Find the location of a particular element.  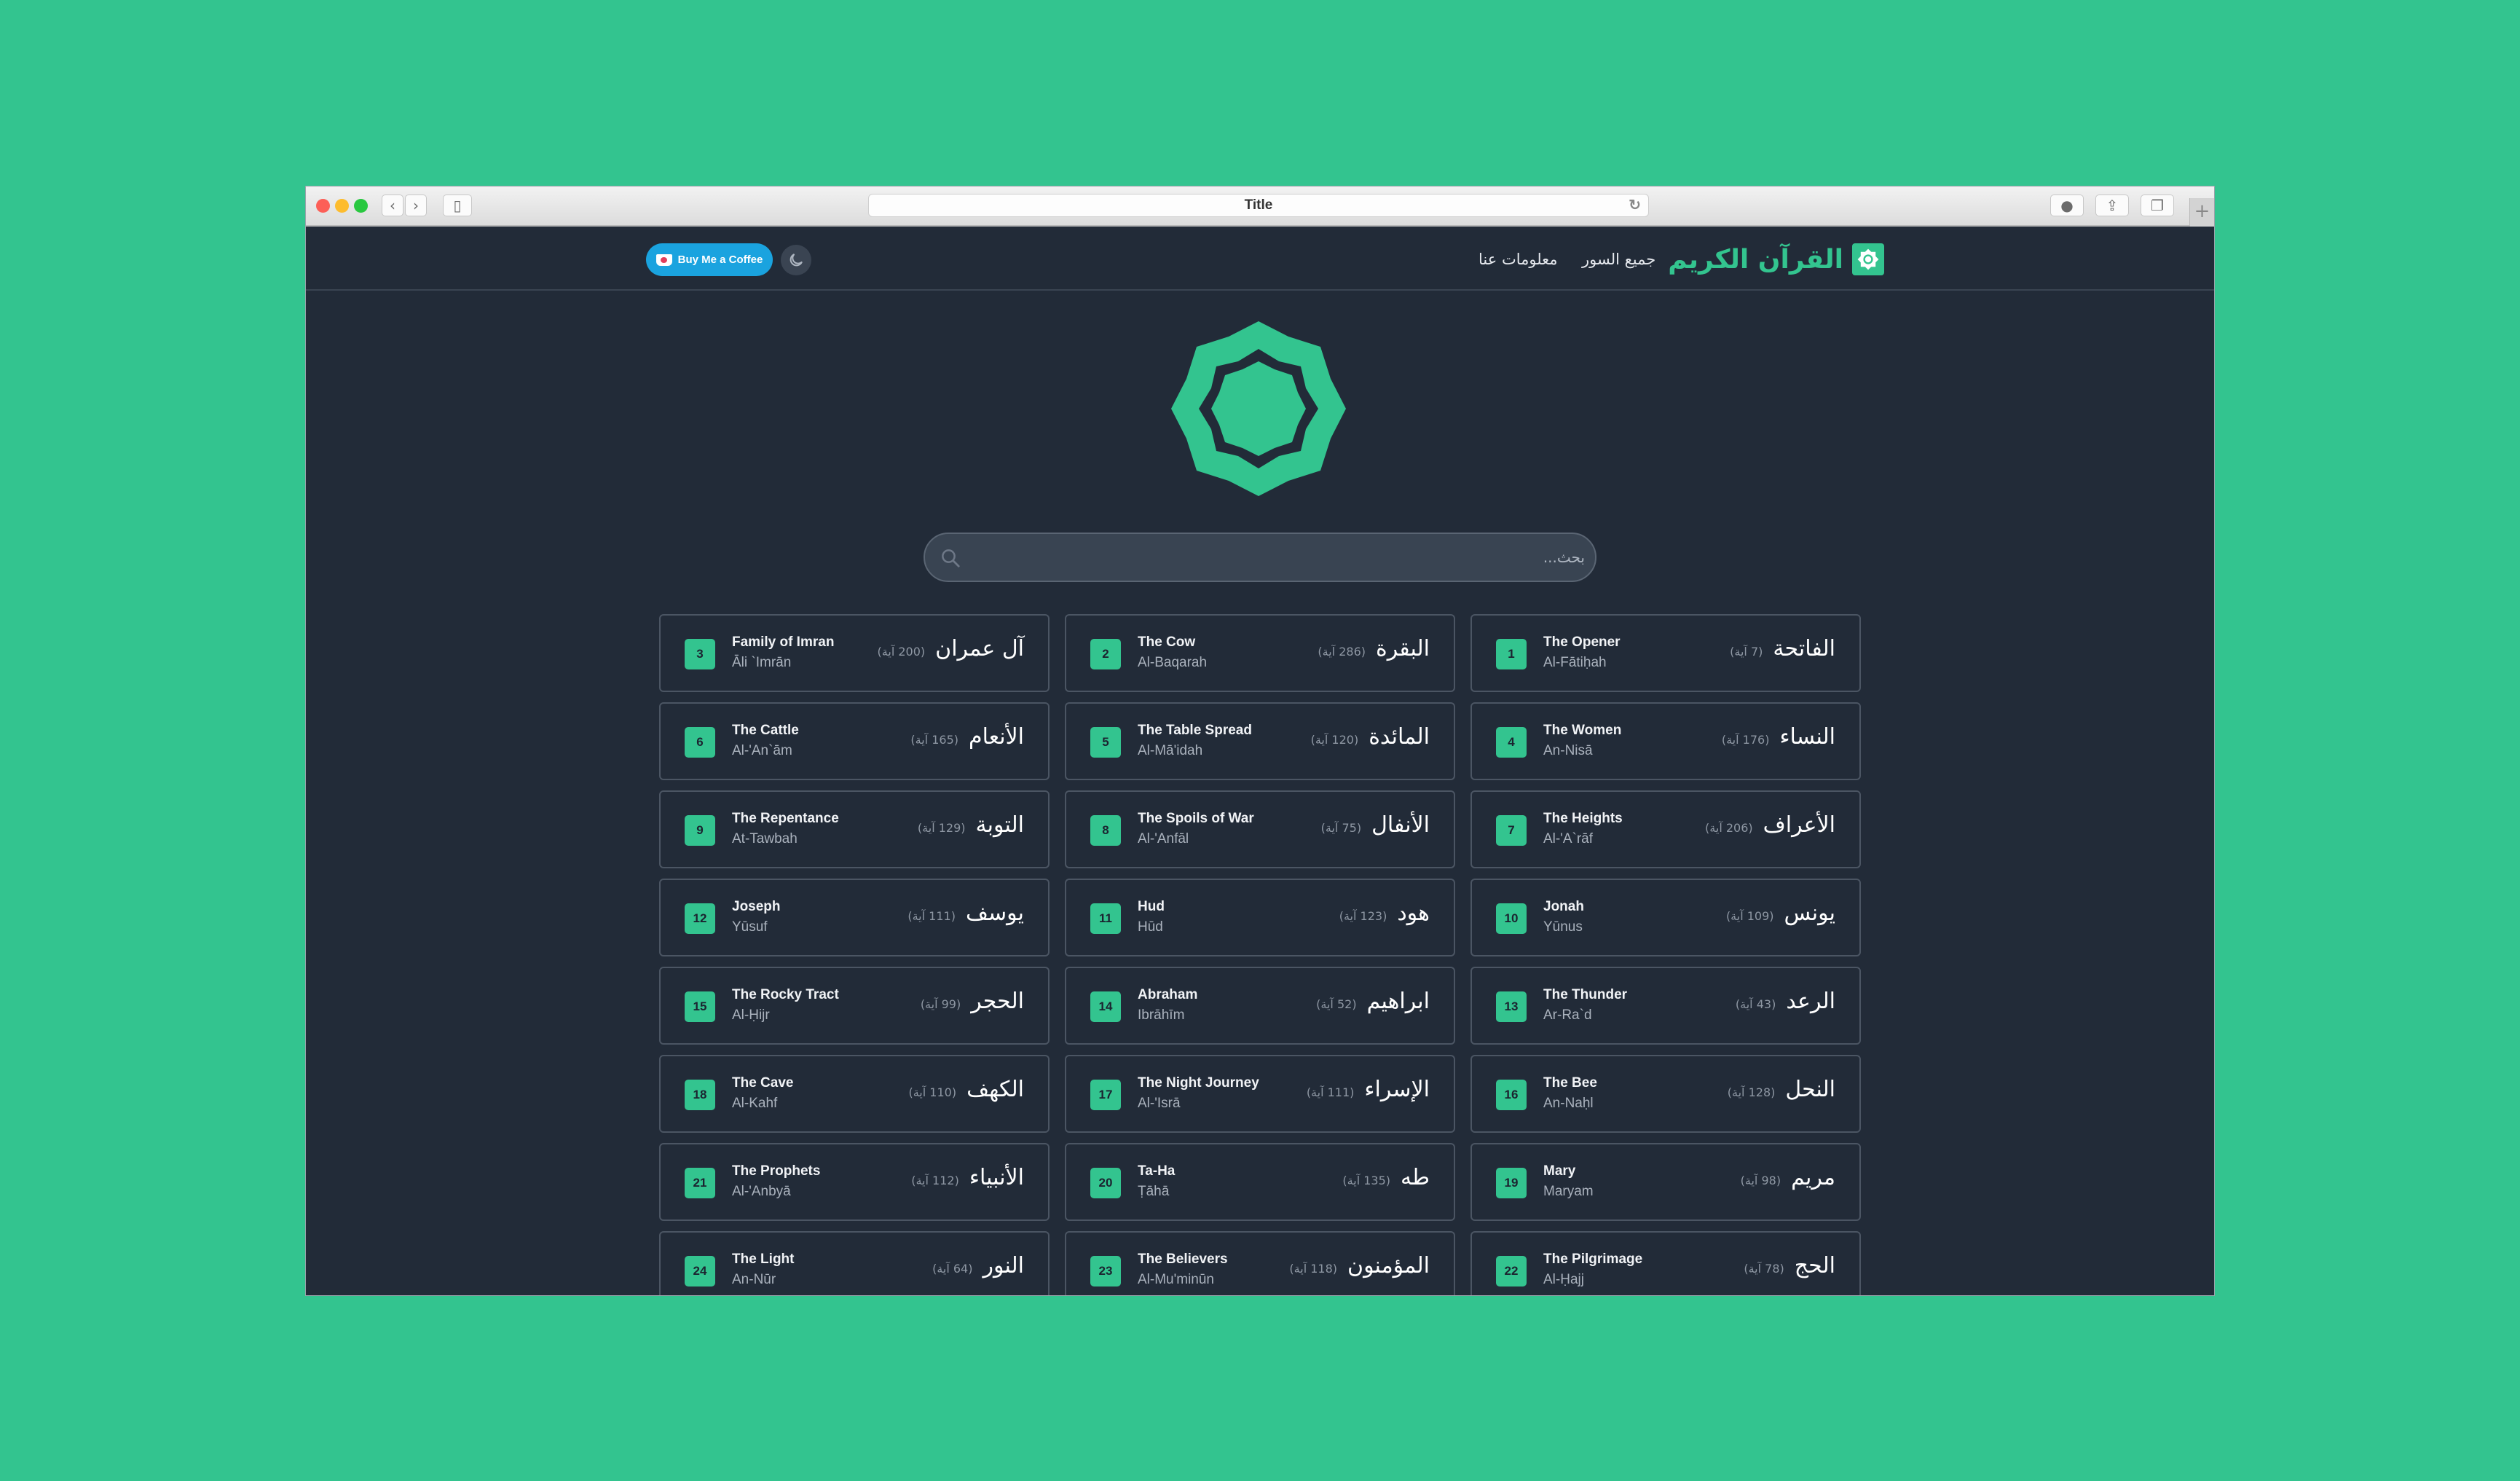

surah-card: 6 The Cattle Al-'An`ām الأنعام (165 آية) is located at coordinates (854, 741).